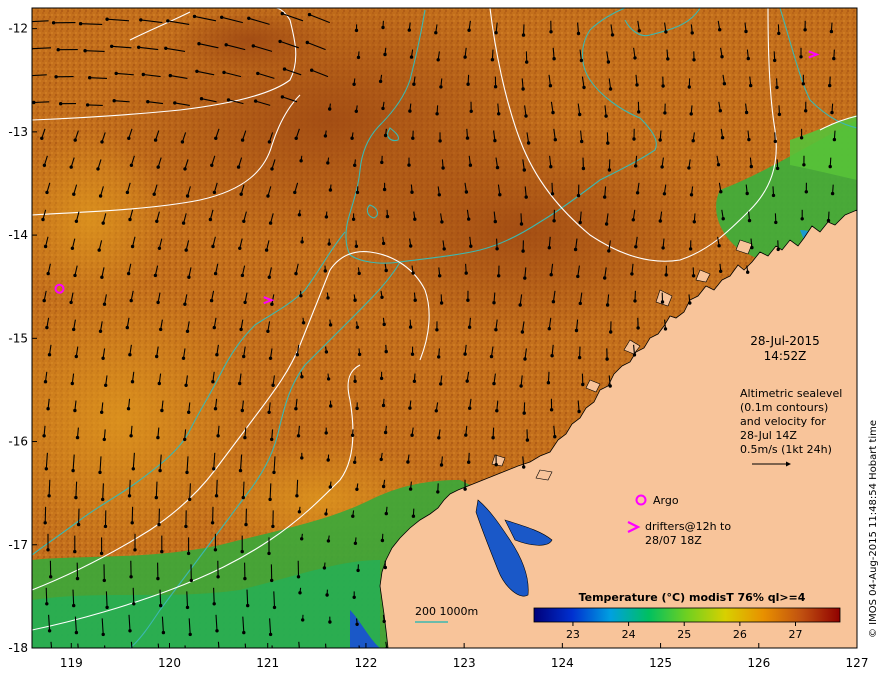  What do you see at coordinates (573, 634) in the screenshot?
I see `colorbar-tick-label: 23` at bounding box center [573, 634].